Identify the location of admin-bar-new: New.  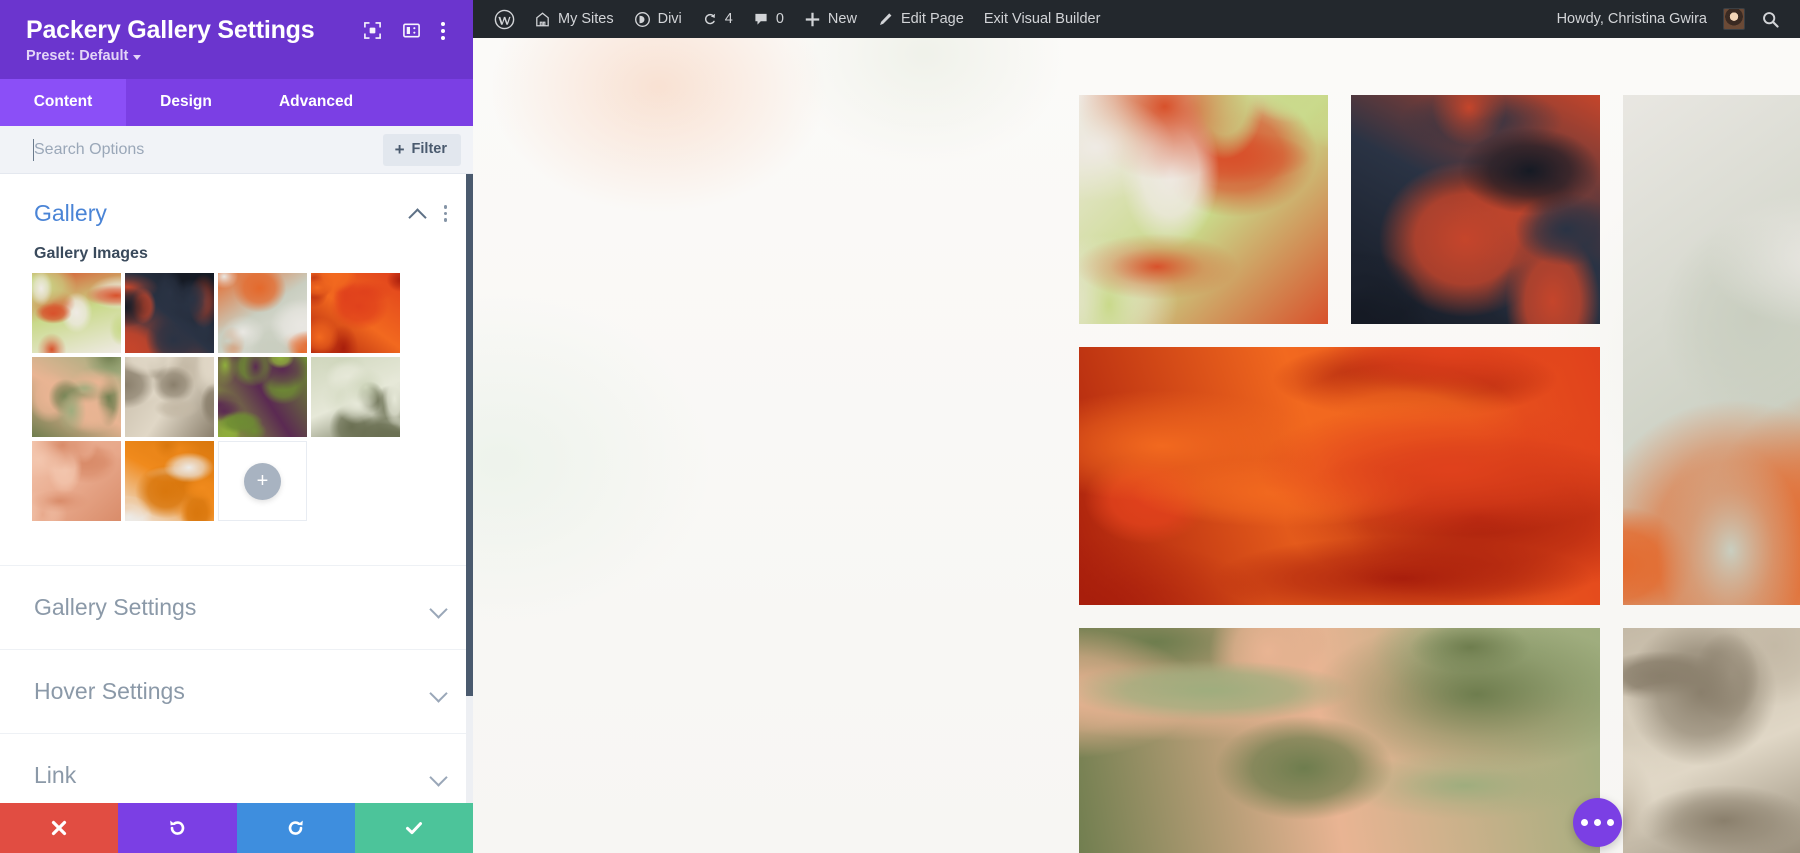
(830, 19).